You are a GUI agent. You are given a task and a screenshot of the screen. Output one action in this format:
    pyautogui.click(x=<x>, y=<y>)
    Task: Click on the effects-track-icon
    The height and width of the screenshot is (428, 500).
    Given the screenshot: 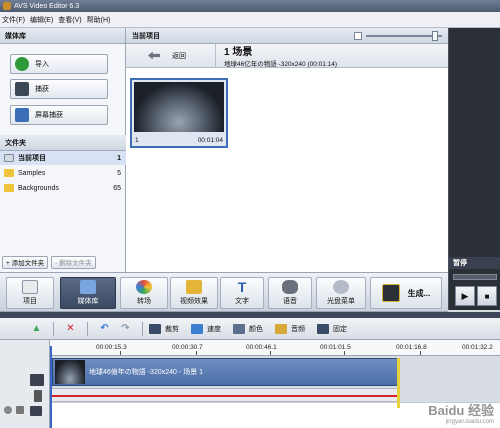 What is the action you would take?
    pyautogui.click(x=36, y=411)
    